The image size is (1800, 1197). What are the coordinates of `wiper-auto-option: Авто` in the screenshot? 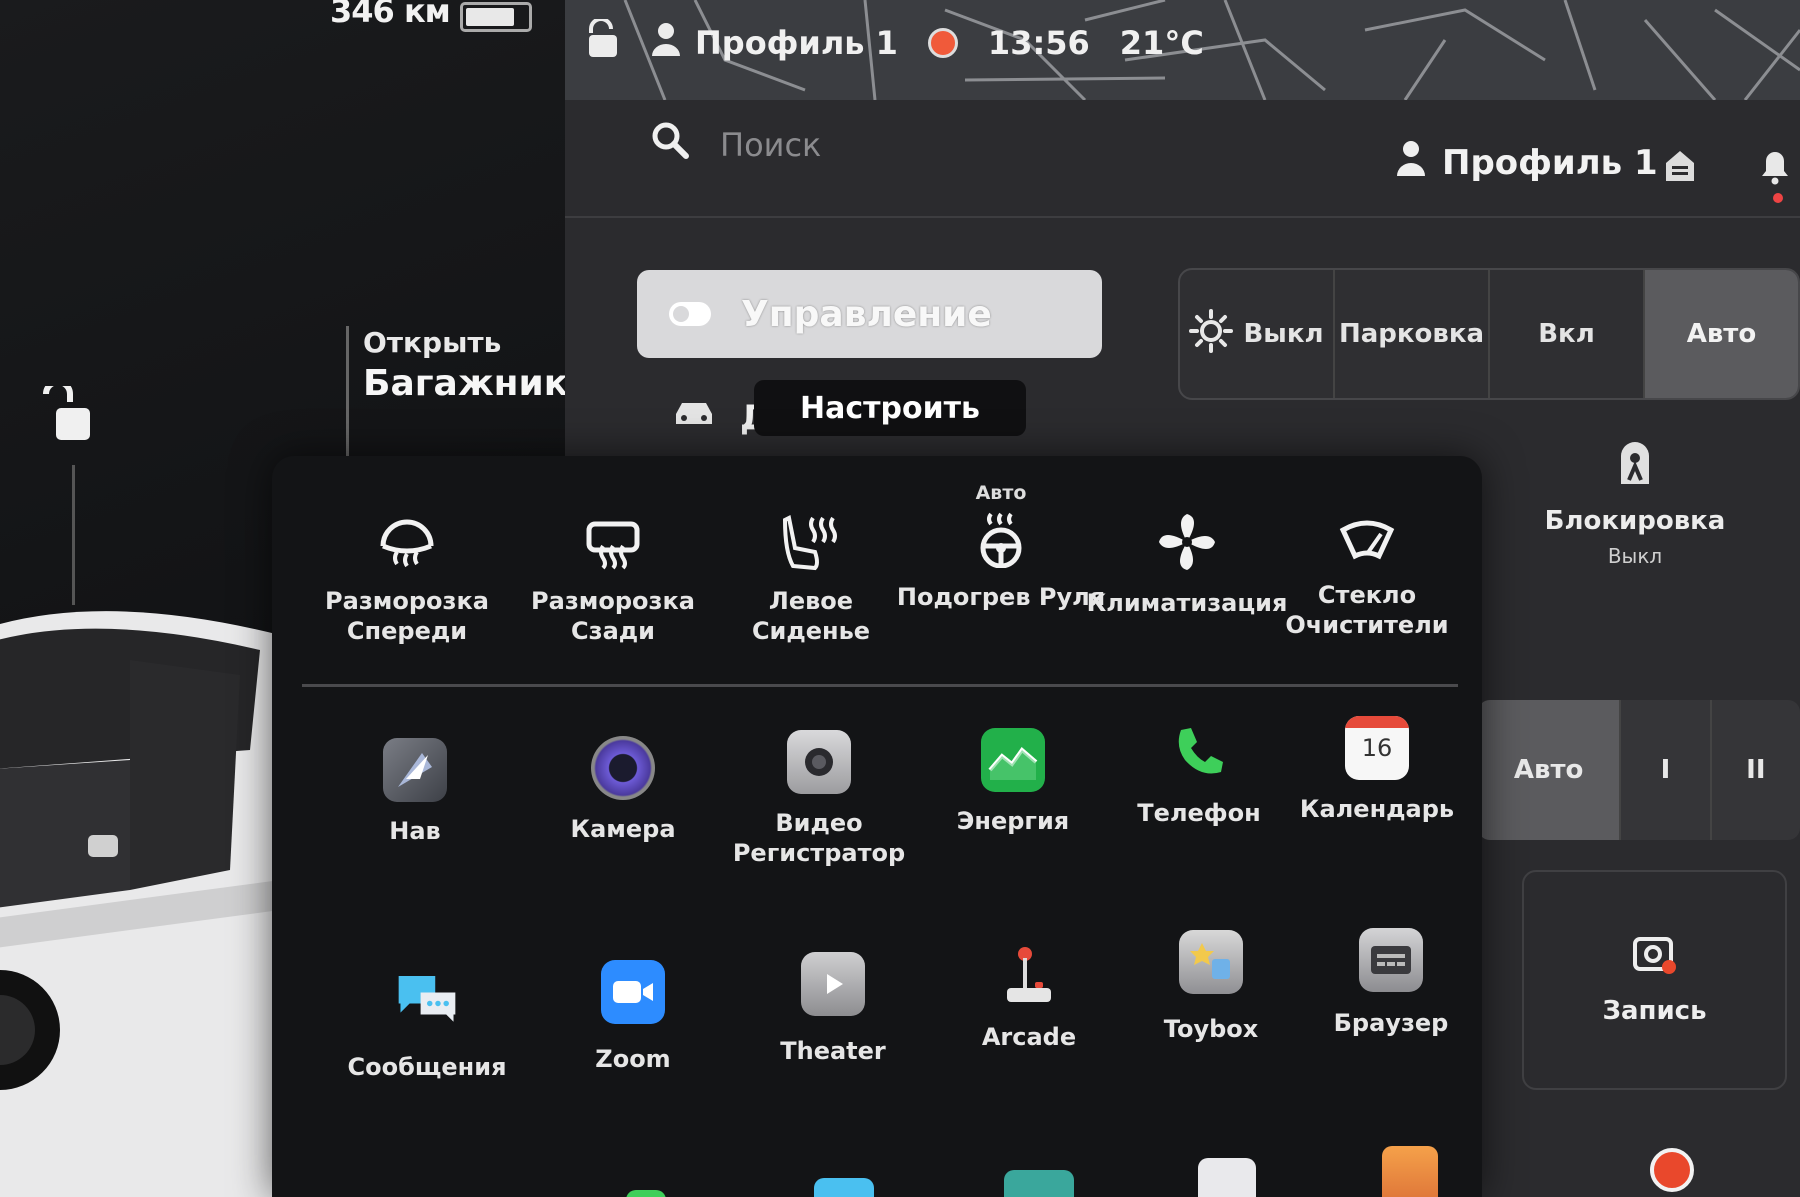 It's located at (1550, 770).